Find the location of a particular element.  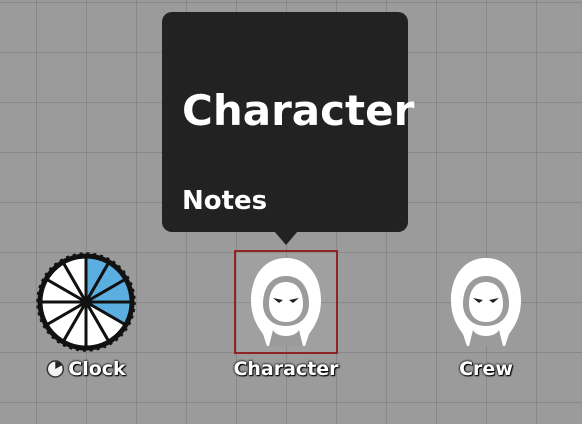

tooltip-notes-heading: Notes is located at coordinates (225, 201).